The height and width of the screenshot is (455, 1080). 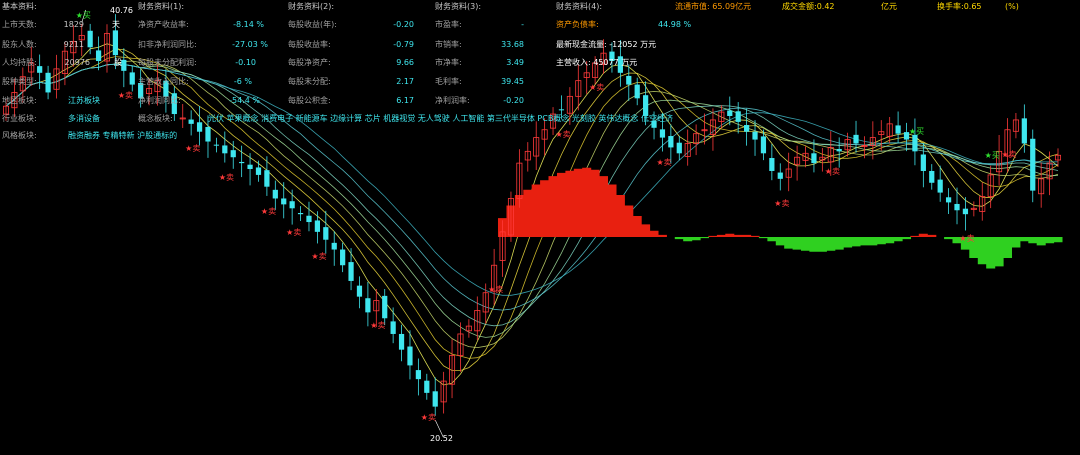 What do you see at coordinates (159, 100) in the screenshot?
I see `finance1-label-net-yoy: 净利润同比:` at bounding box center [159, 100].